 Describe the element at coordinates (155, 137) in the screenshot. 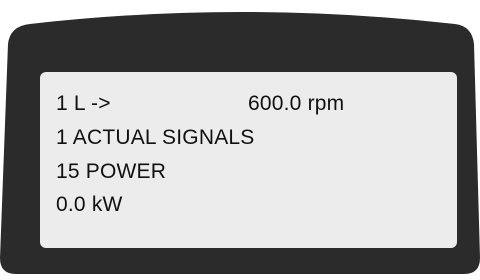

I see `parameter-group-label: 1 ACTUAL SIGNALS` at that location.